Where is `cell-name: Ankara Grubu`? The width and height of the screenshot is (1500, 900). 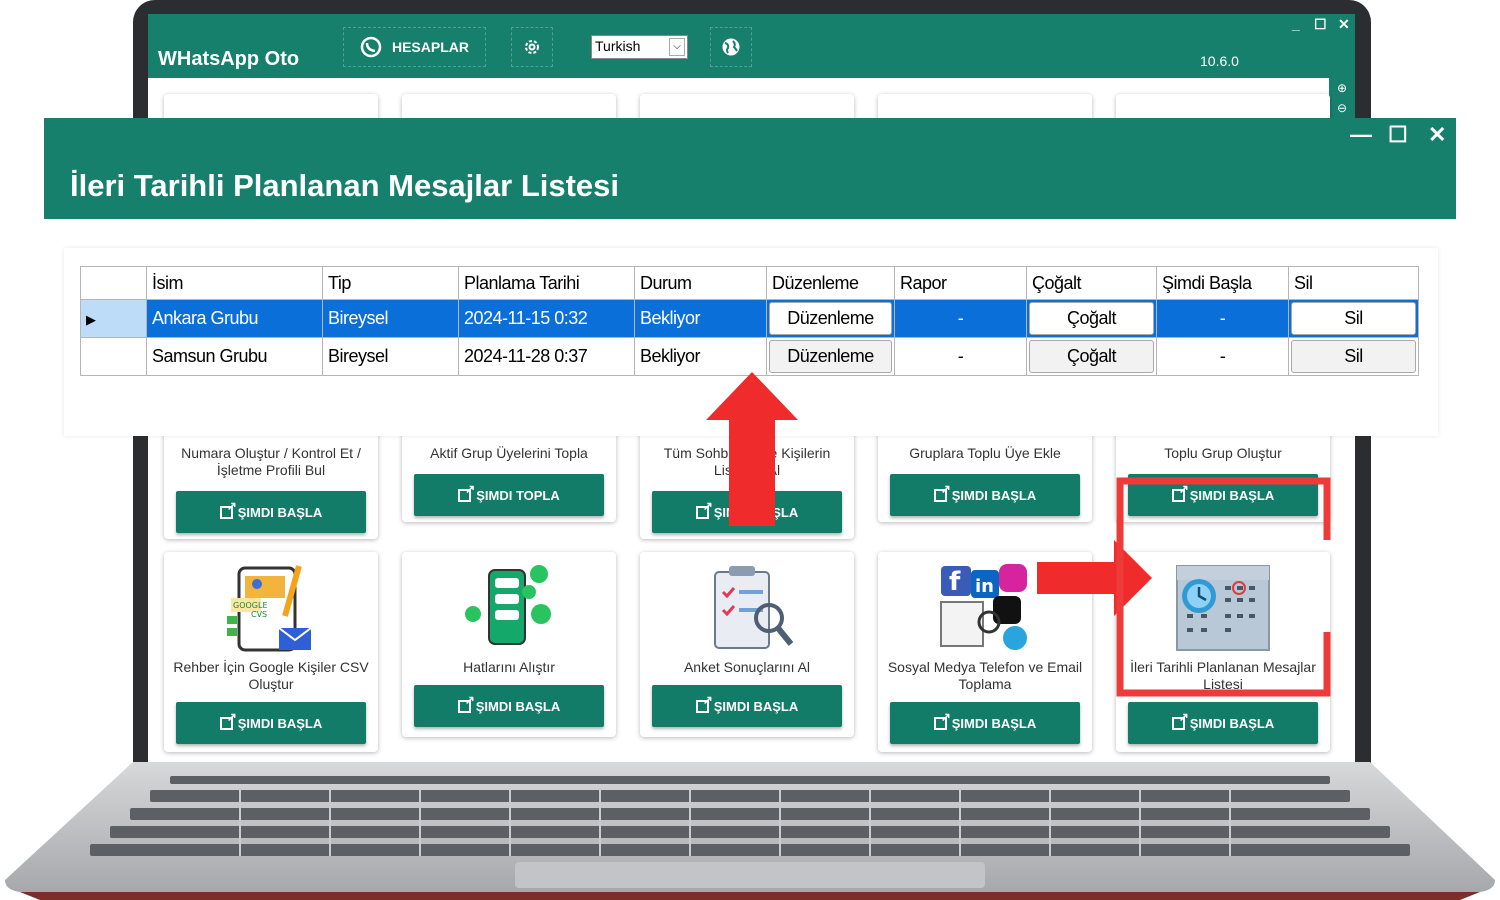
cell-name: Ankara Grubu is located at coordinates (234, 318).